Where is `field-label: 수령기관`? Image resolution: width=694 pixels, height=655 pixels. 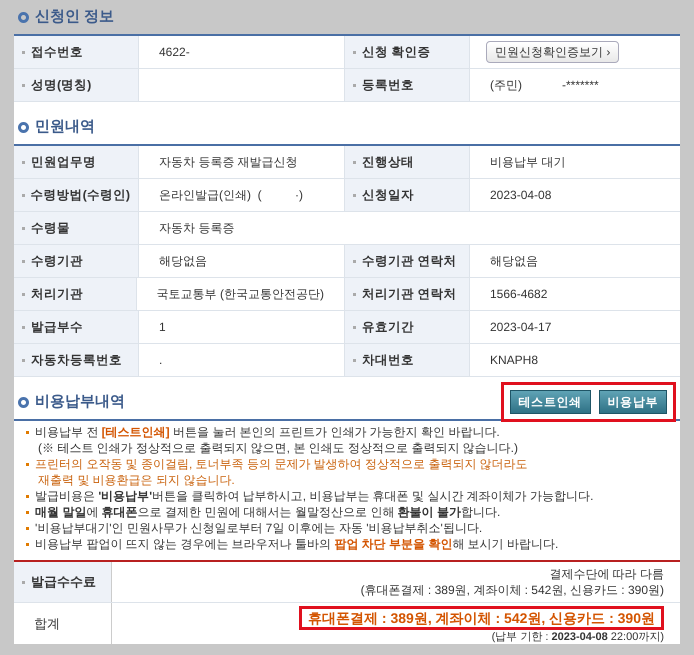
field-label: 수령기관 is located at coordinates (76, 261).